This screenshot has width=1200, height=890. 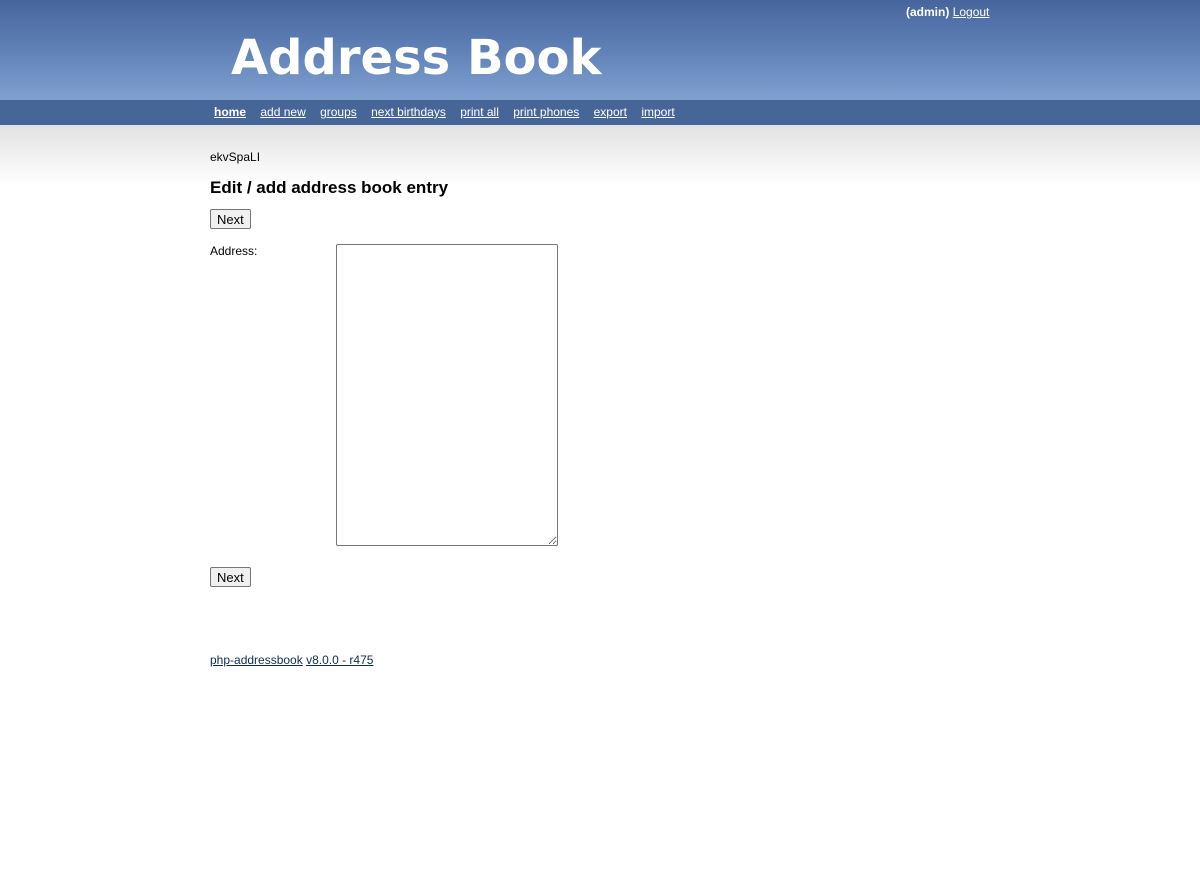 I want to click on logout-link: Logout, so click(x=971, y=12).